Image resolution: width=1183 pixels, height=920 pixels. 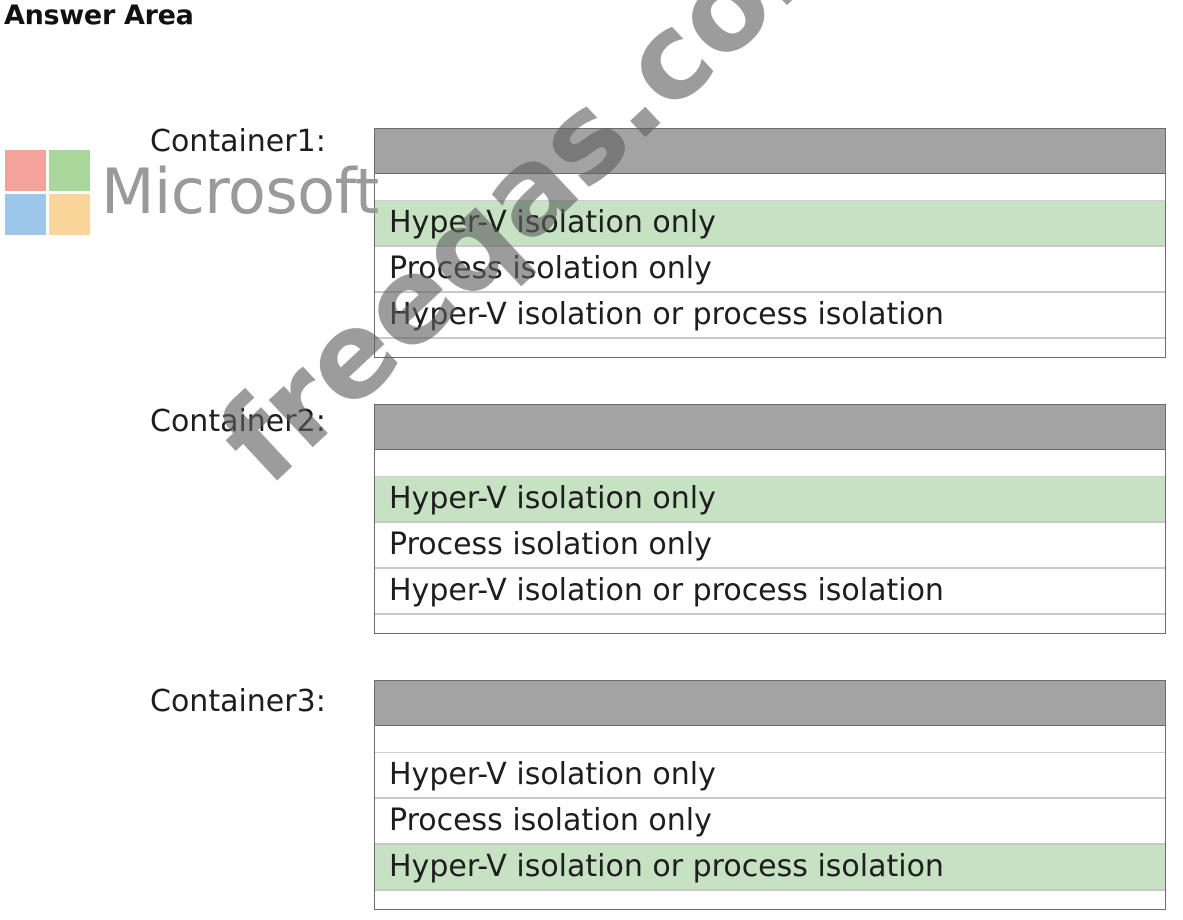 What do you see at coordinates (69, 214) in the screenshot?
I see `logo-square-yellow` at bounding box center [69, 214].